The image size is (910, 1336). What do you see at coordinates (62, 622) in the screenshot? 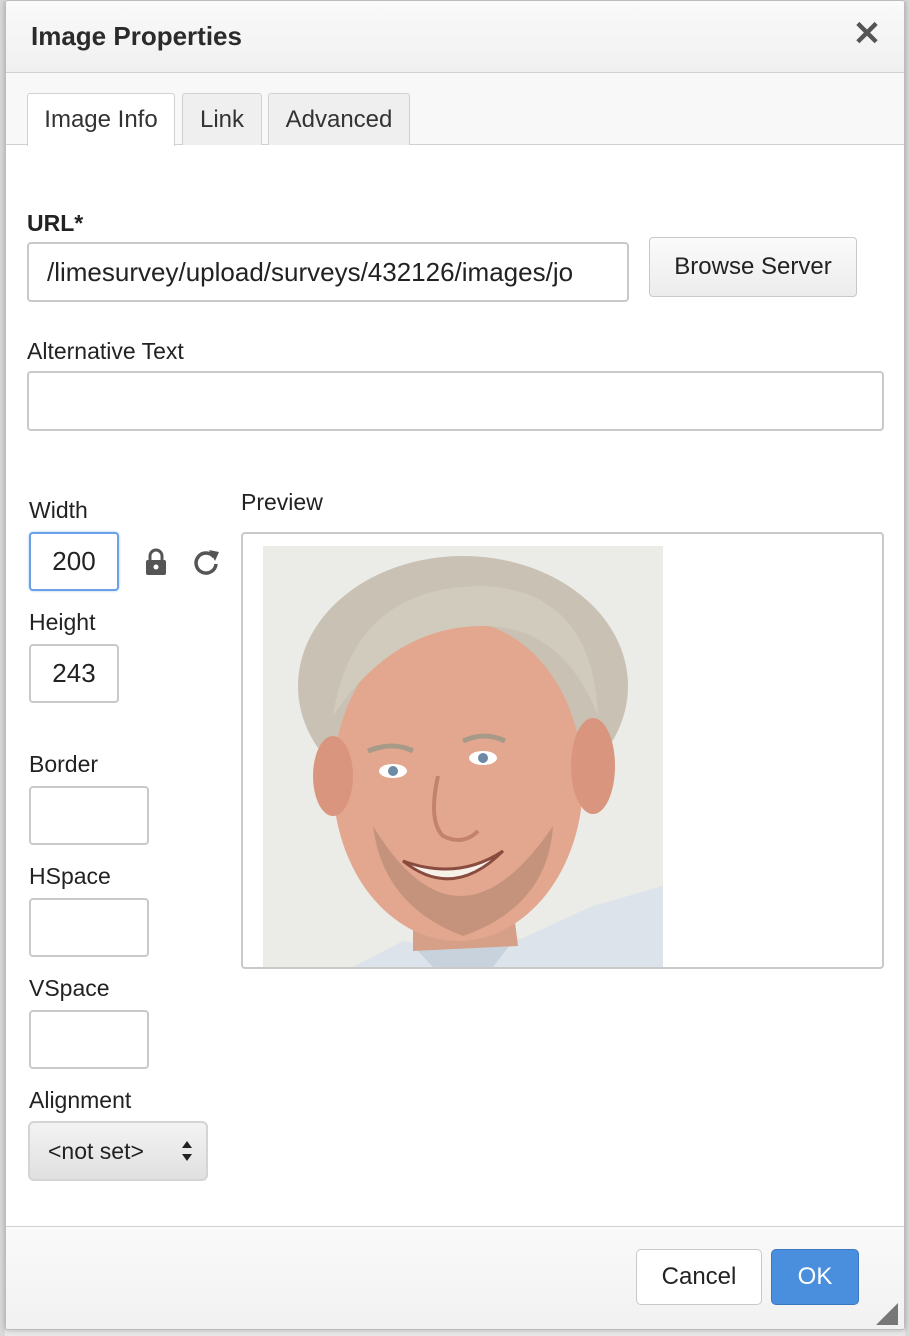
I see `height-label: Height` at bounding box center [62, 622].